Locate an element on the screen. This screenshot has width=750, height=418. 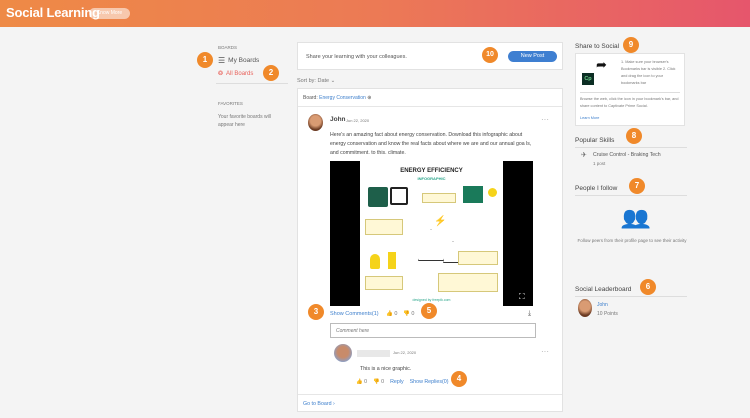
infographic-subtitle: INFOGRAPHIC is located at coordinates (431, 178).